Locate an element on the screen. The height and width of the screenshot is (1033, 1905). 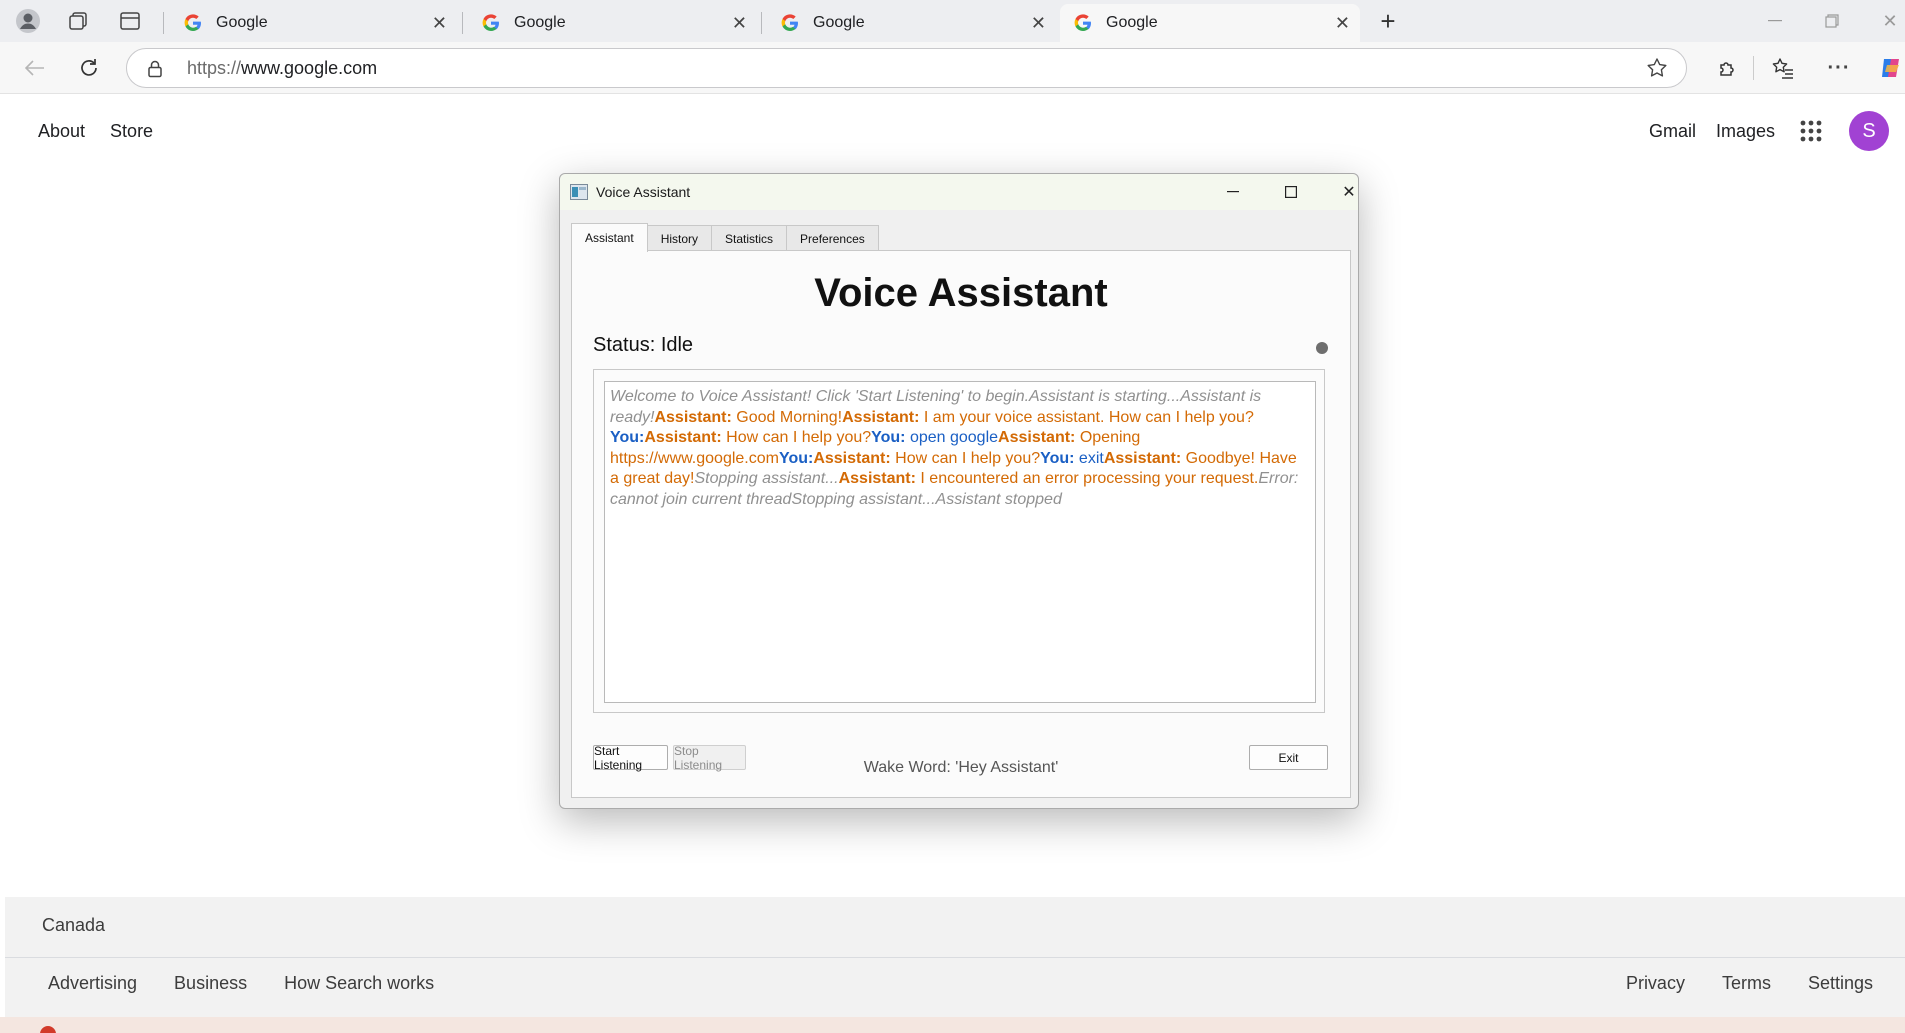
taskbar-edge is located at coordinates (952, 1025).